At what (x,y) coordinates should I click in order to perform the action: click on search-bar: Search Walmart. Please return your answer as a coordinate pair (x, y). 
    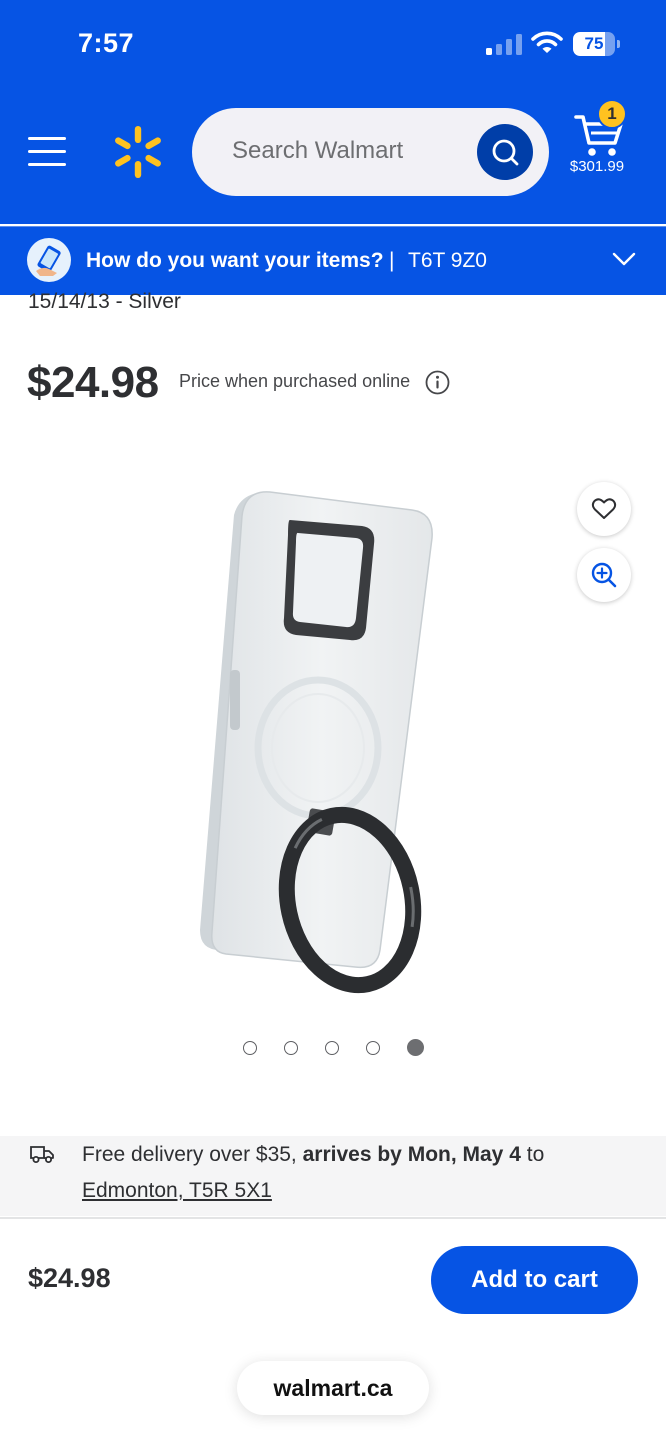
    Looking at the image, I should click on (370, 152).